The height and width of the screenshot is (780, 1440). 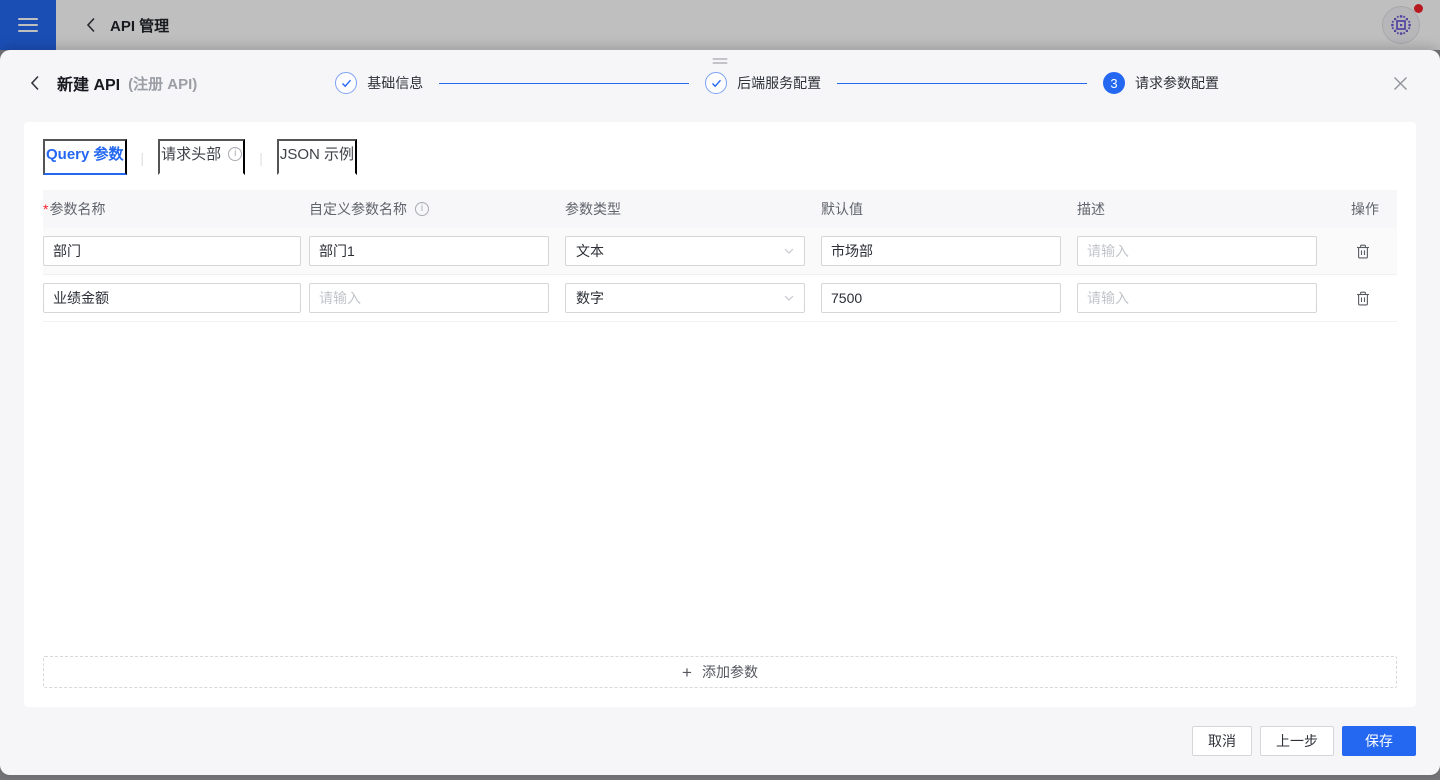 I want to click on wizard-stepper: 基础信息 后端服务配置 3 请求参数配置, so click(x=777, y=83).